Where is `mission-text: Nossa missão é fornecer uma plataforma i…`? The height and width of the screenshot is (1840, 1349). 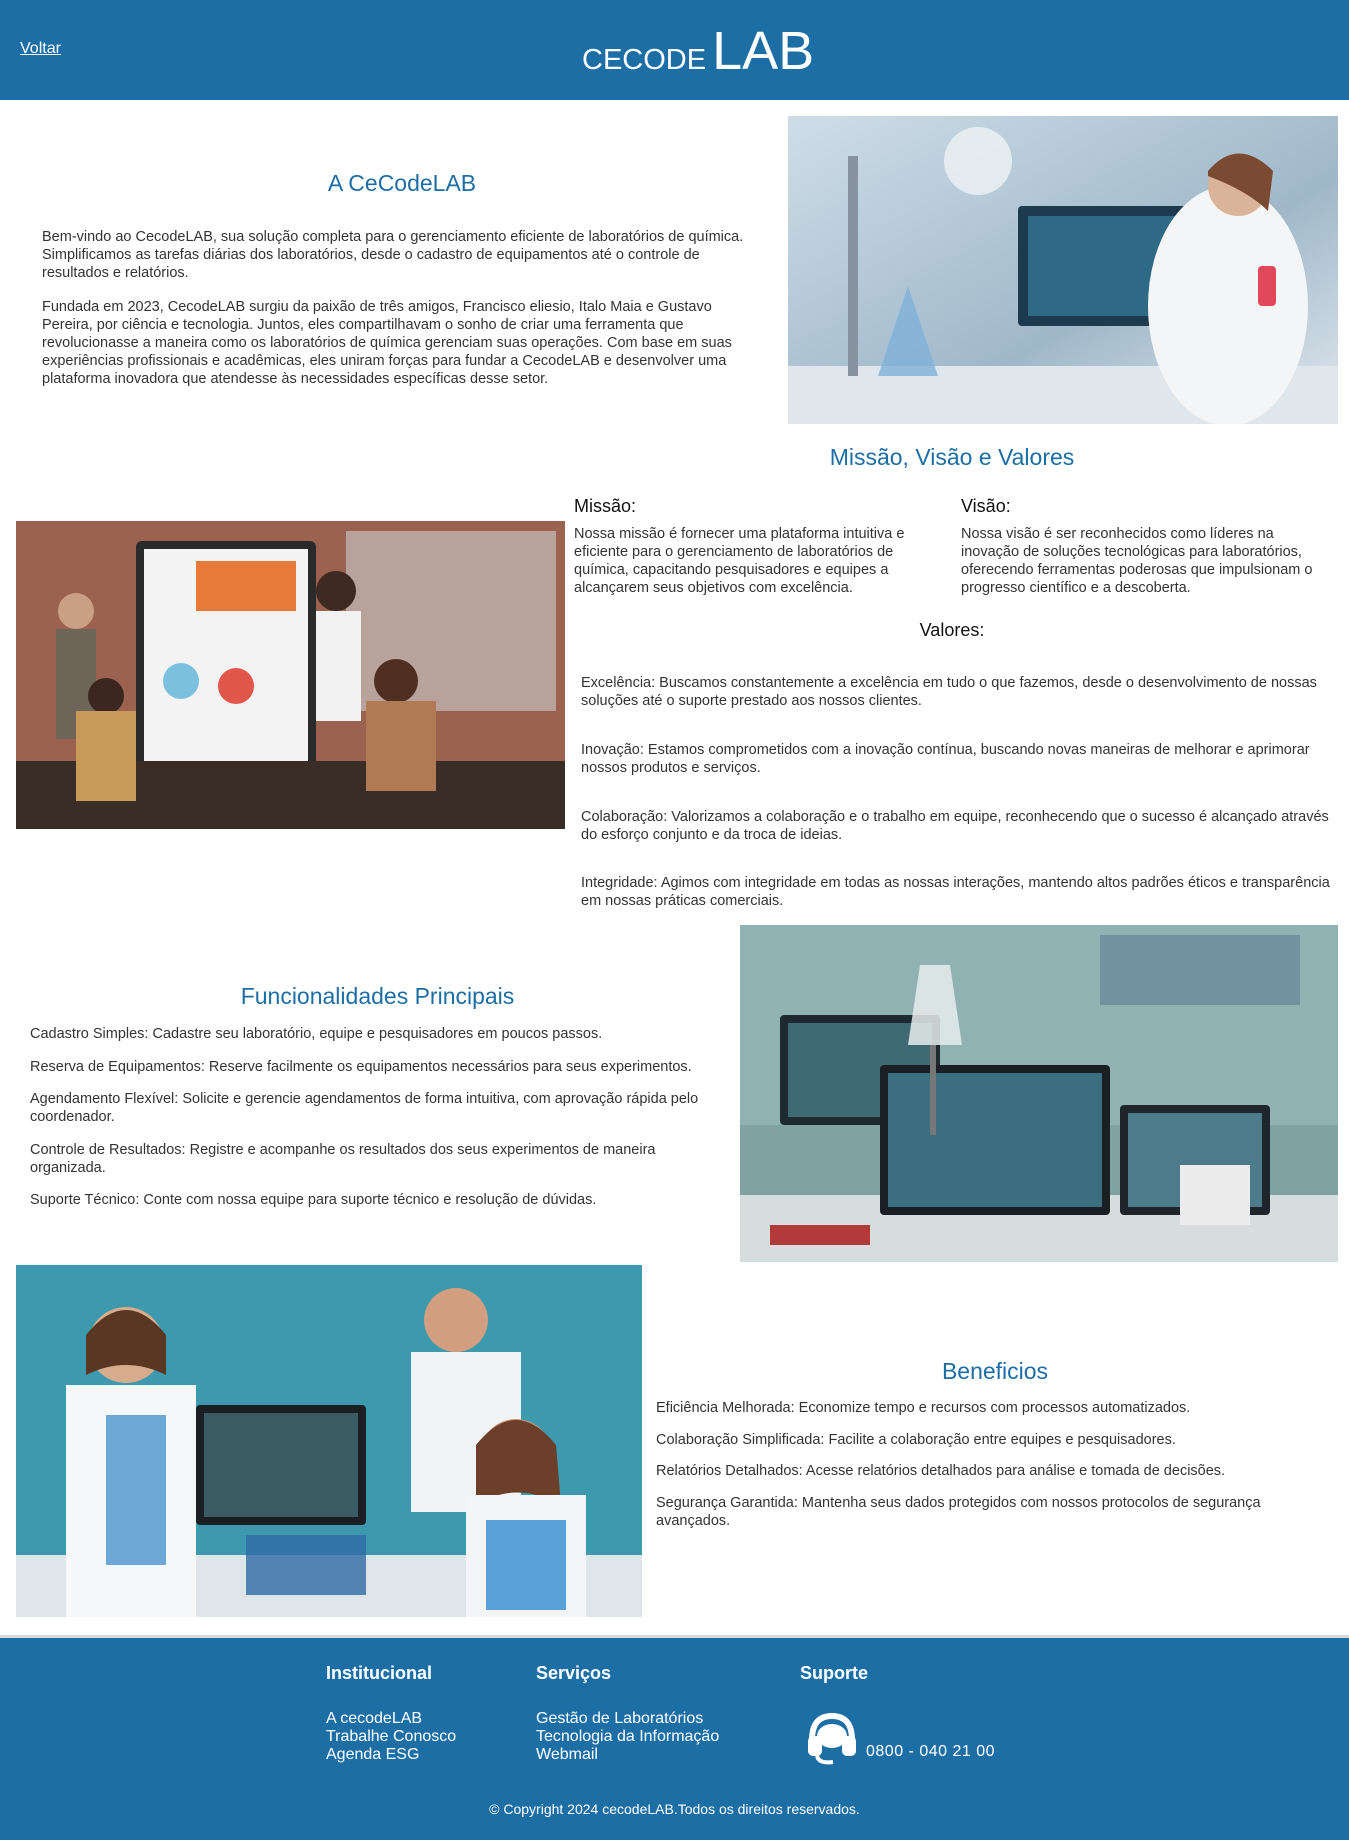
mission-text: Nossa missão é fornecer uma plataforma i… is located at coordinates (739, 561).